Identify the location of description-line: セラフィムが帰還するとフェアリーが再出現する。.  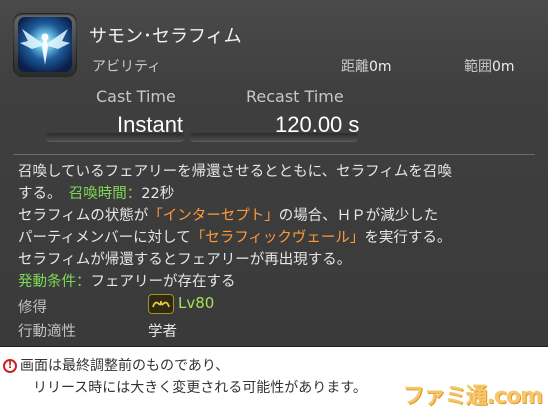
(185, 260).